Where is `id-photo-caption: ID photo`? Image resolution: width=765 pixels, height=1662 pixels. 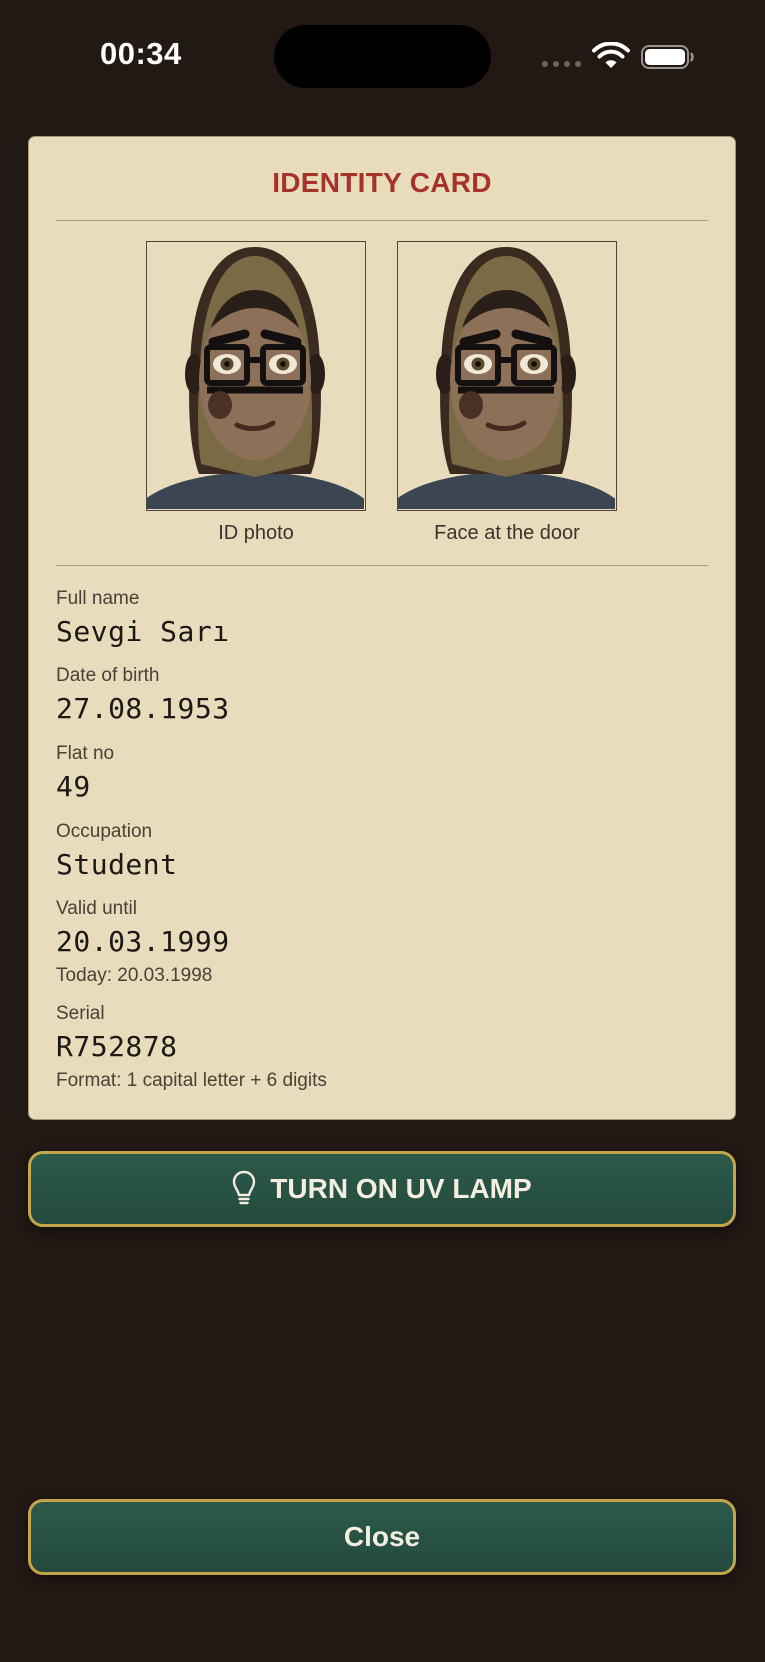
id-photo-caption: ID photo is located at coordinates (256, 533).